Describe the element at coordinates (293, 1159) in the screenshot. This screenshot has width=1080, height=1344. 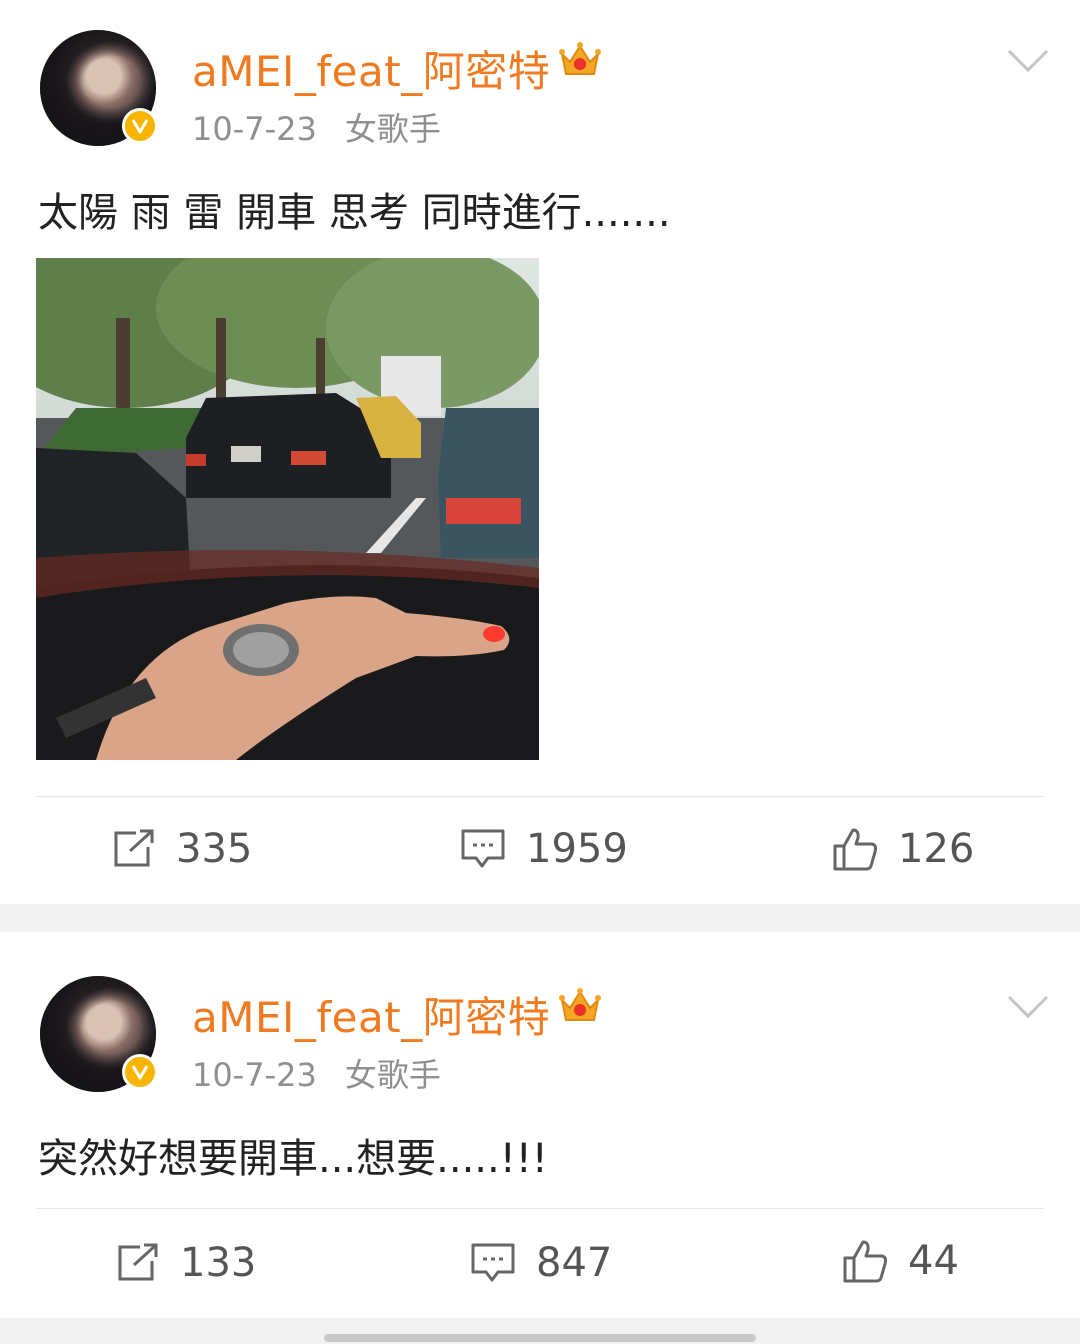
I see `post-text: 突然好想要開車...想要.....!!!` at that location.